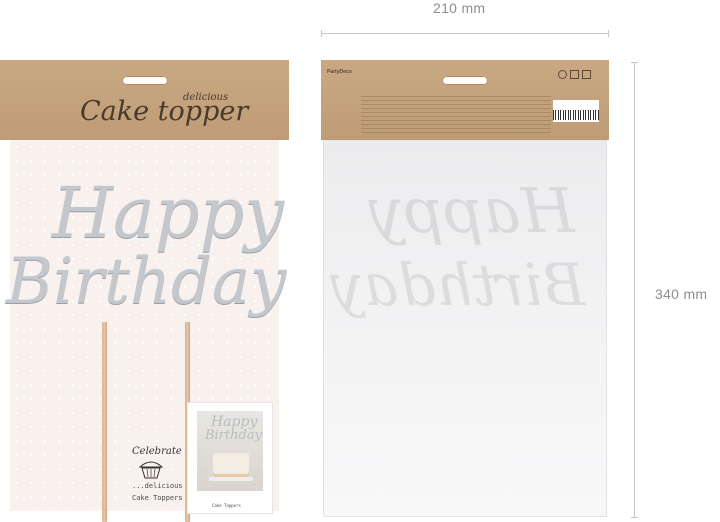 The height and width of the screenshot is (522, 720). Describe the element at coordinates (472, 210) in the screenshot. I see `ghost-word-happy: Happy` at that location.